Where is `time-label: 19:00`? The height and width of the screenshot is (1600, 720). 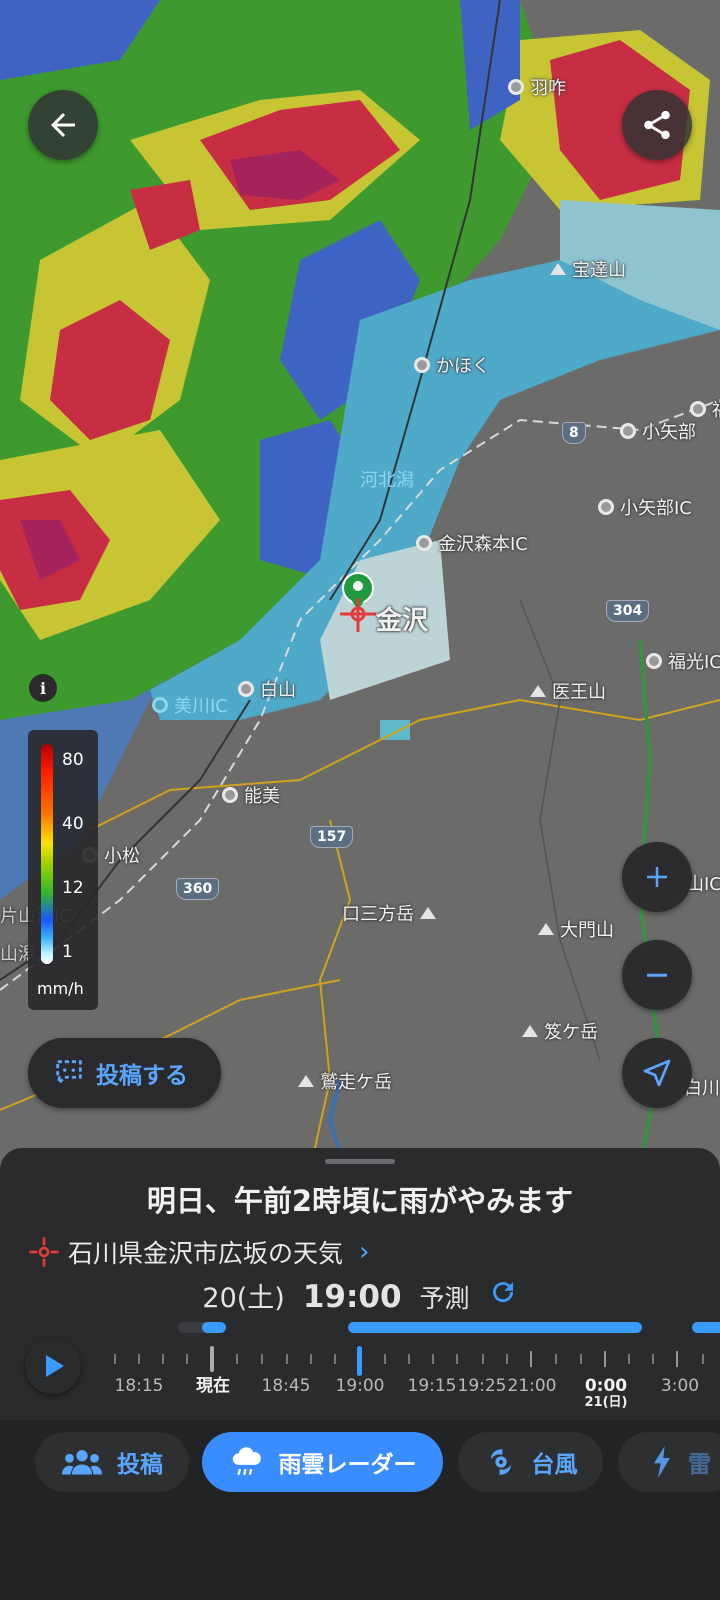 time-label: 19:00 is located at coordinates (352, 1297).